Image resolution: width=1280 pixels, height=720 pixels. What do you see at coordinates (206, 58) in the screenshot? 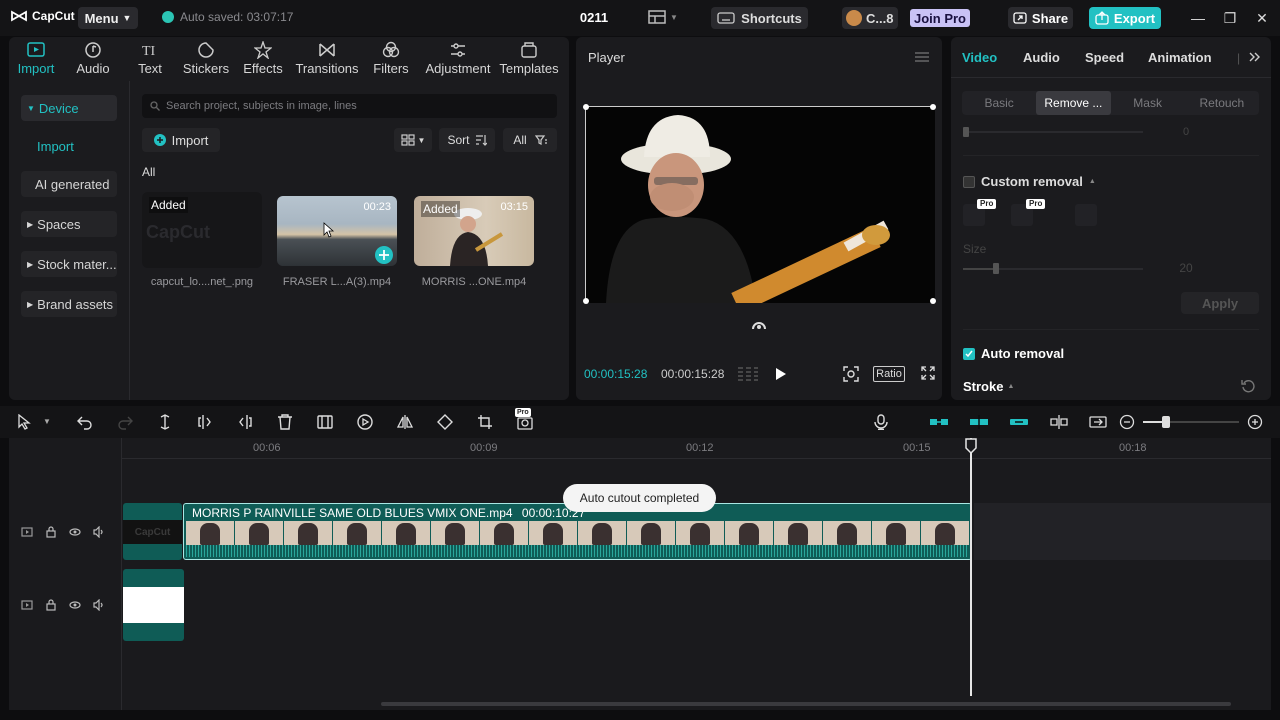
I see `tab-stickers: Stickers` at bounding box center [206, 58].